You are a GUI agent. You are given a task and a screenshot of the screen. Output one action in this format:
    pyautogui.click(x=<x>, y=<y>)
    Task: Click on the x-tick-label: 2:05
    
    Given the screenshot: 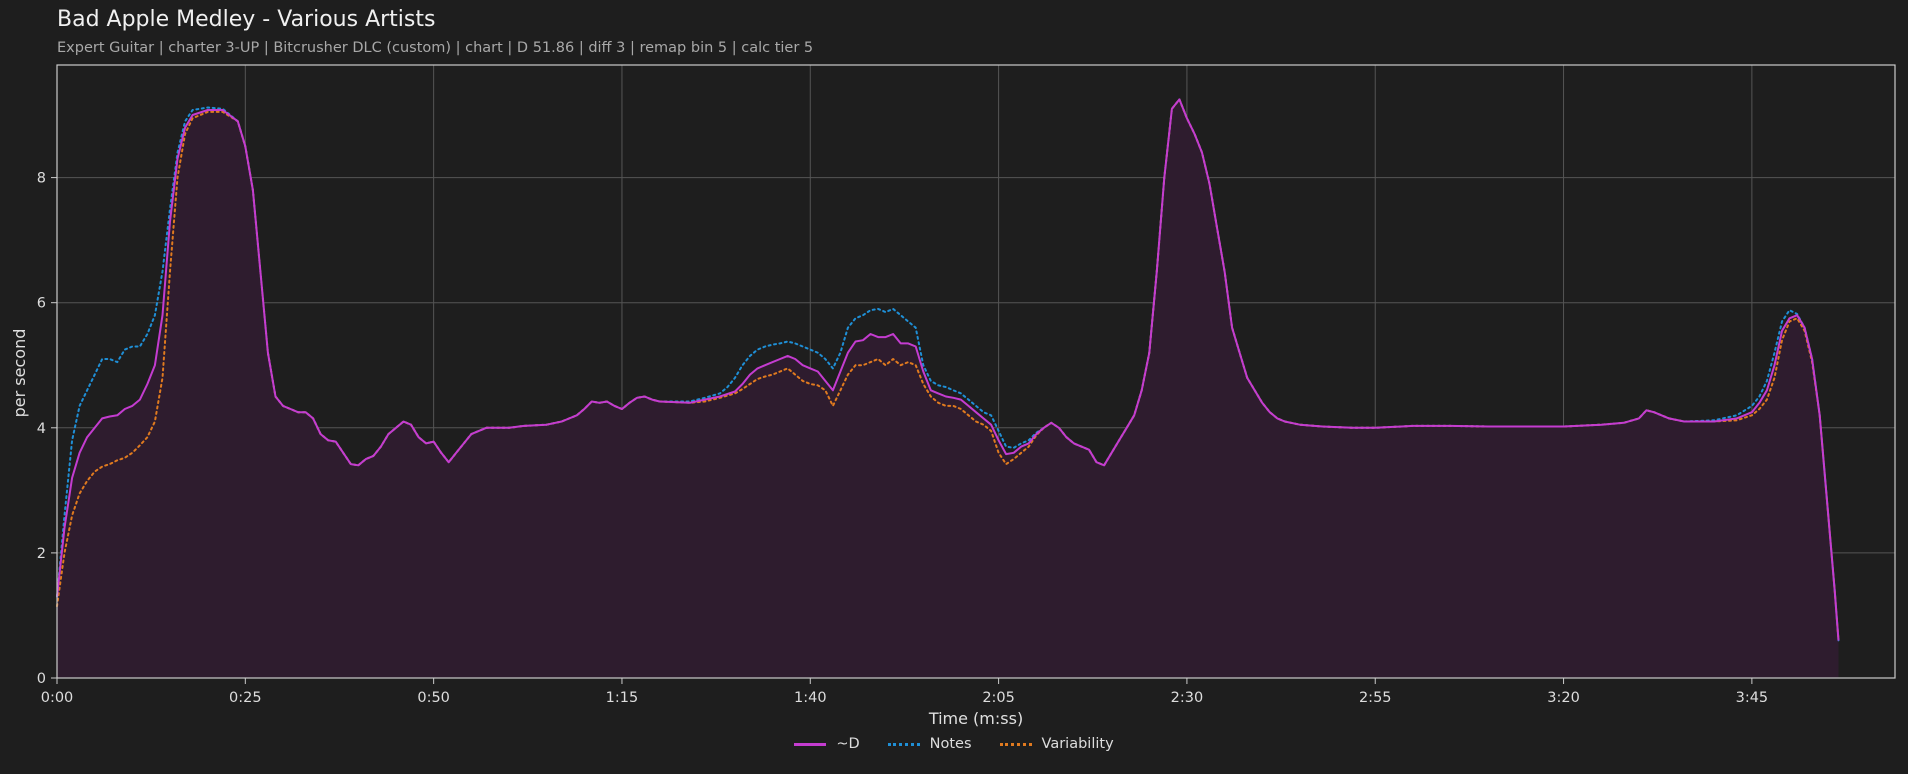 What is the action you would take?
    pyautogui.click(x=998, y=698)
    